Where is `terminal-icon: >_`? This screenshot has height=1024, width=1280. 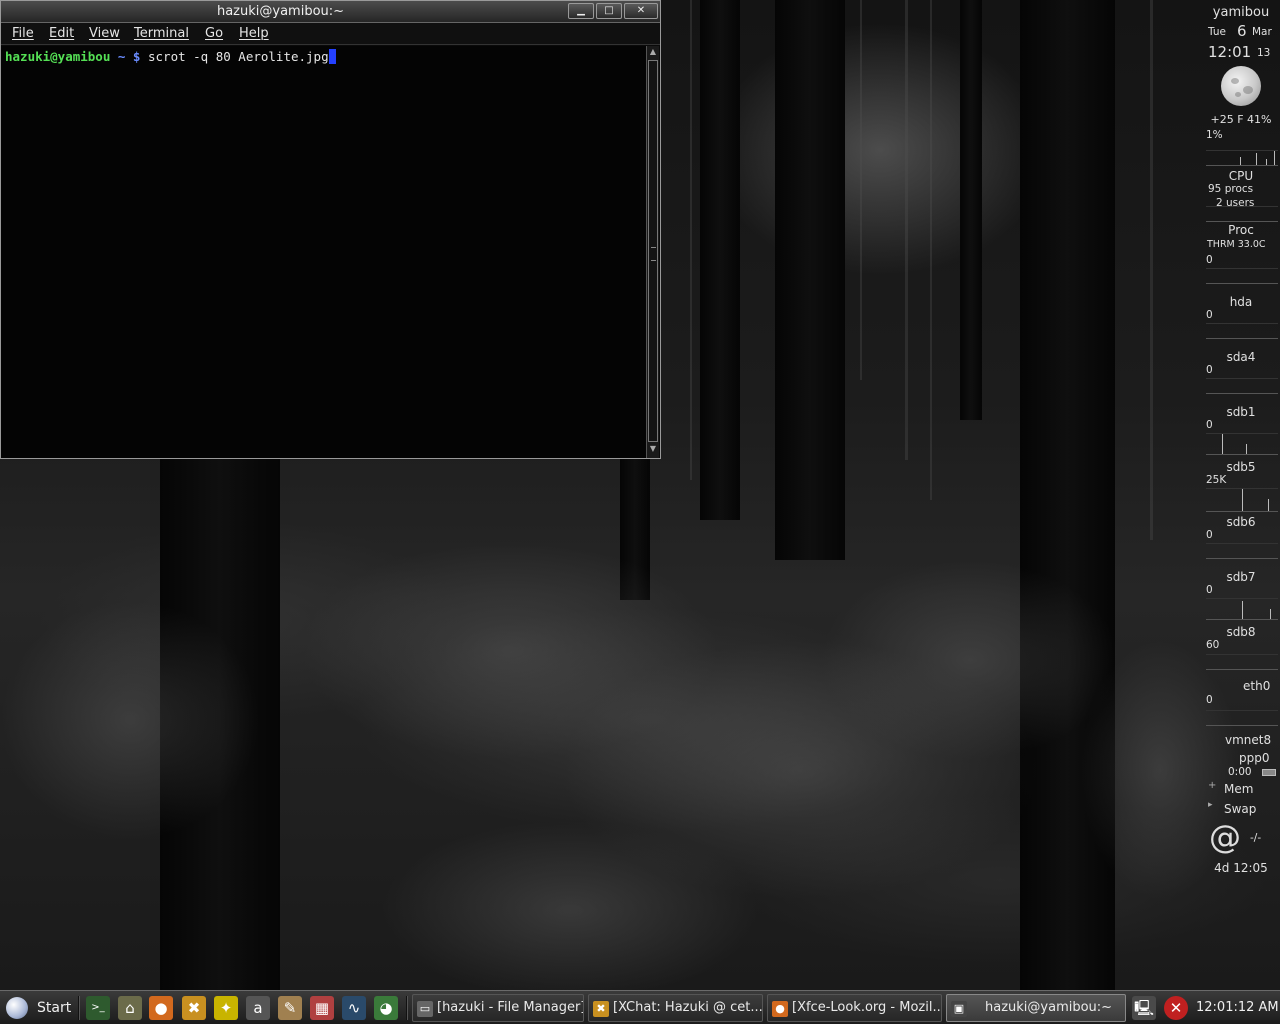
terminal-icon: >_ is located at coordinates (98, 1008).